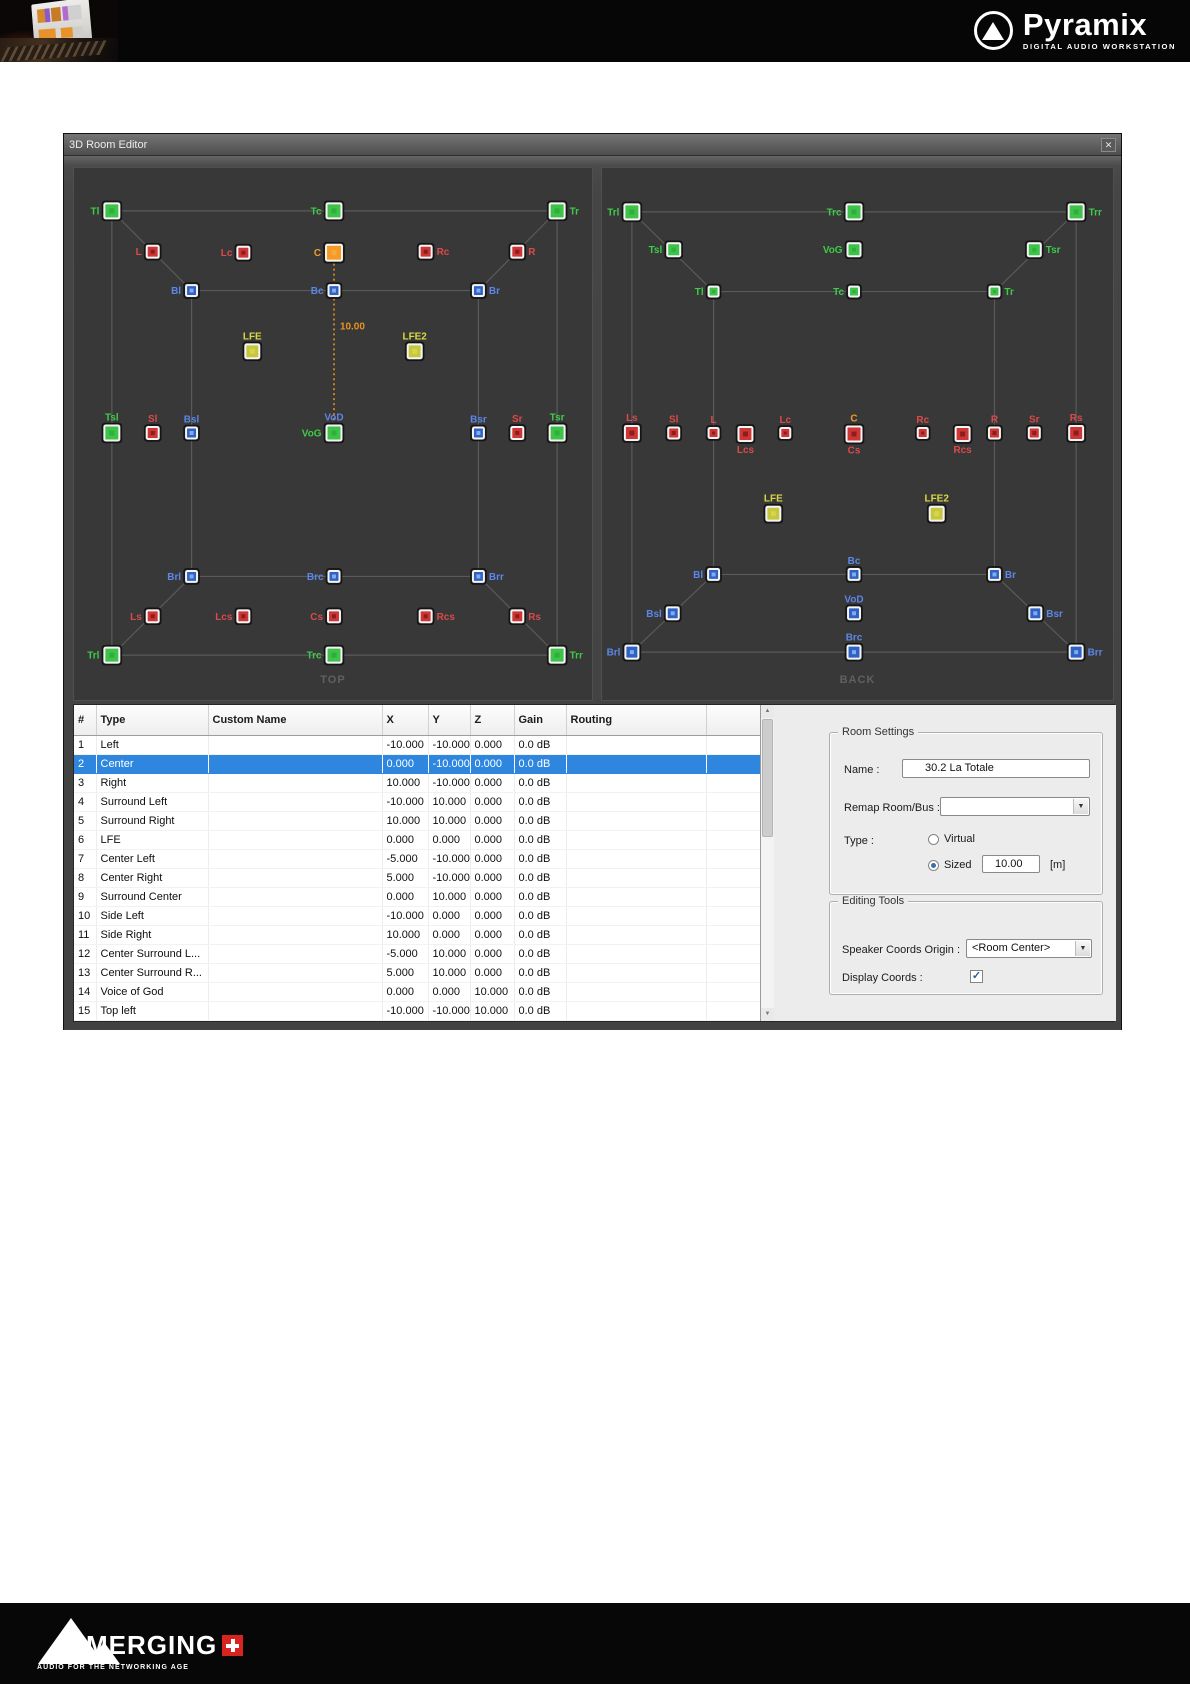 This screenshot has height=1684, width=1190. I want to click on speaker-c: C, so click(329, 252).